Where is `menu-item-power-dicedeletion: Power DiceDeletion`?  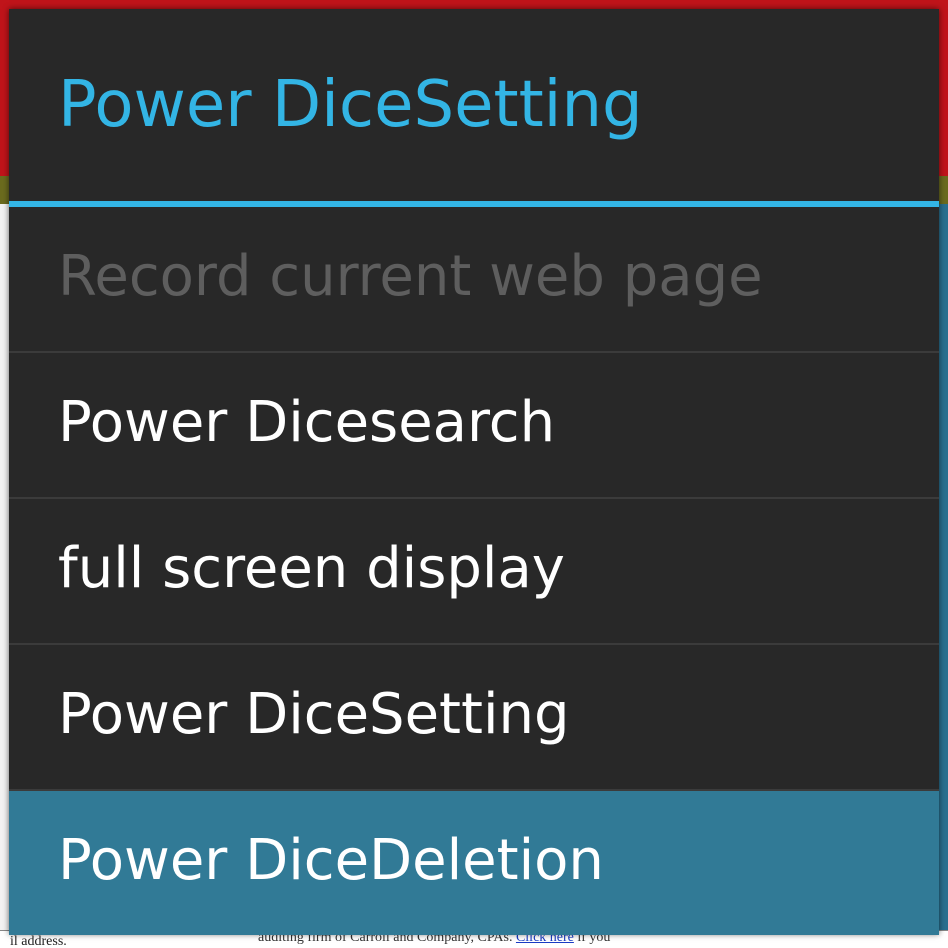
menu-item-power-dicedeletion: Power DiceDeletion is located at coordinates (474, 863).